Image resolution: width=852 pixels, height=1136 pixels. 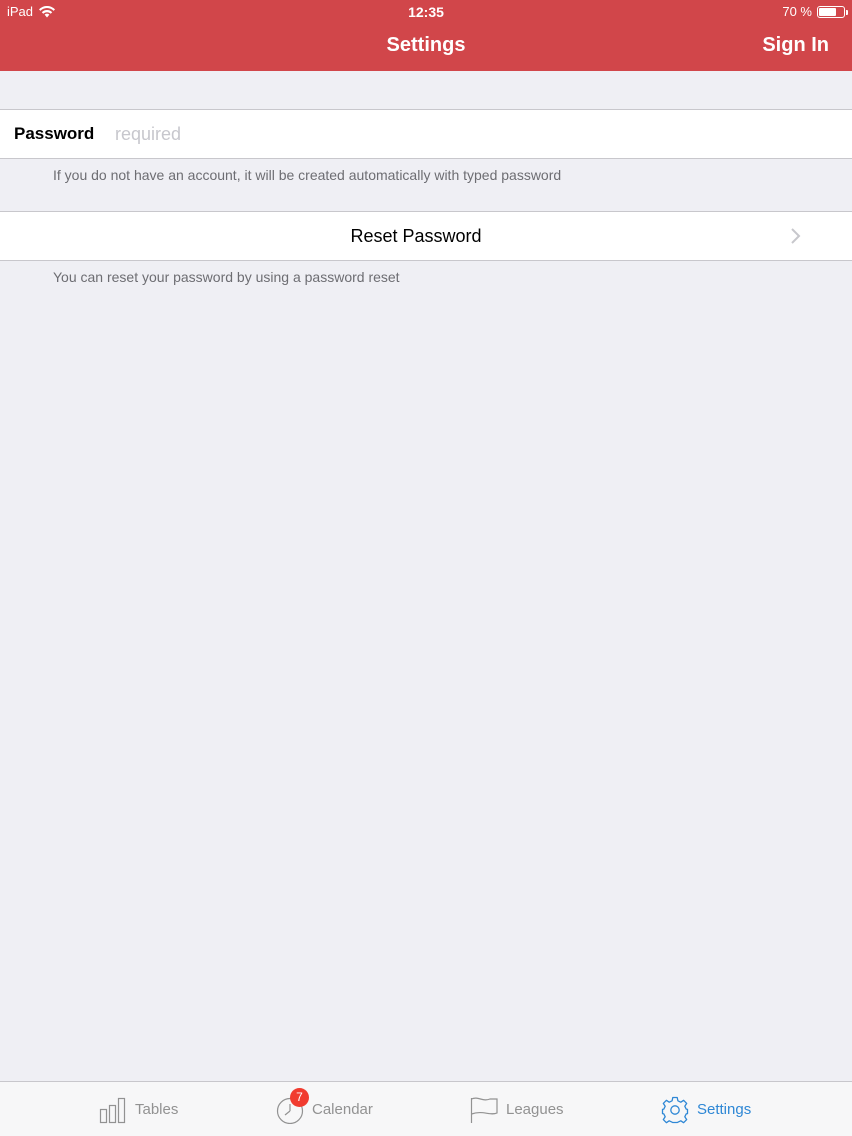 I want to click on battery-icon, so click(x=832, y=11).